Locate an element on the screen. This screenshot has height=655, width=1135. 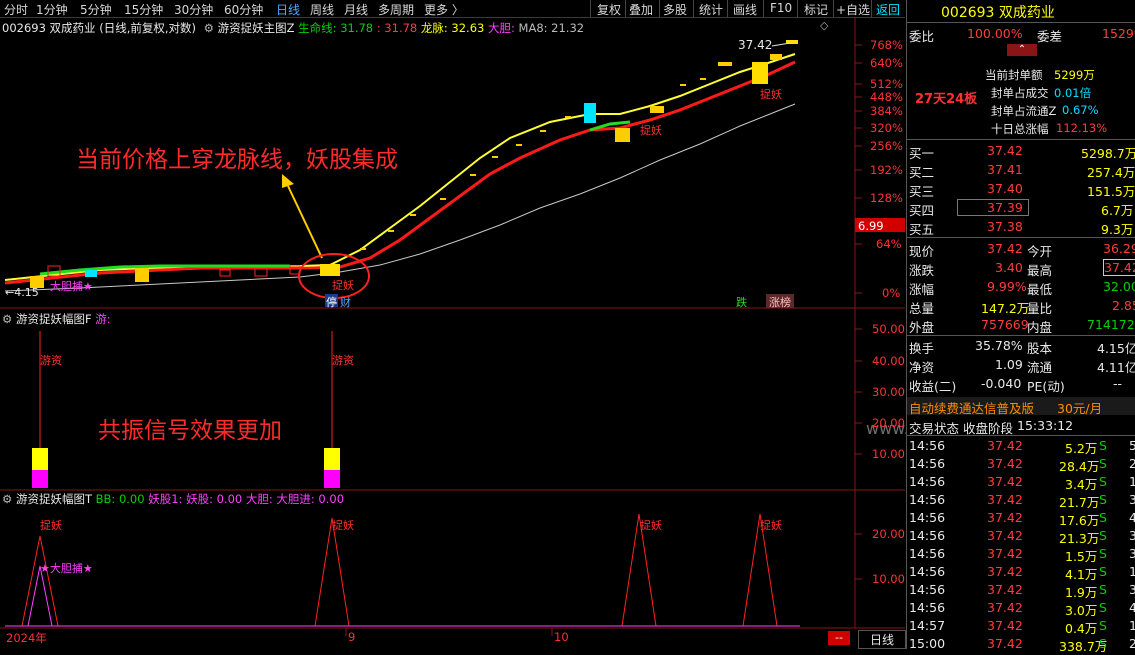
add-watchlist-button: +自选 is located at coordinates (853, 9).